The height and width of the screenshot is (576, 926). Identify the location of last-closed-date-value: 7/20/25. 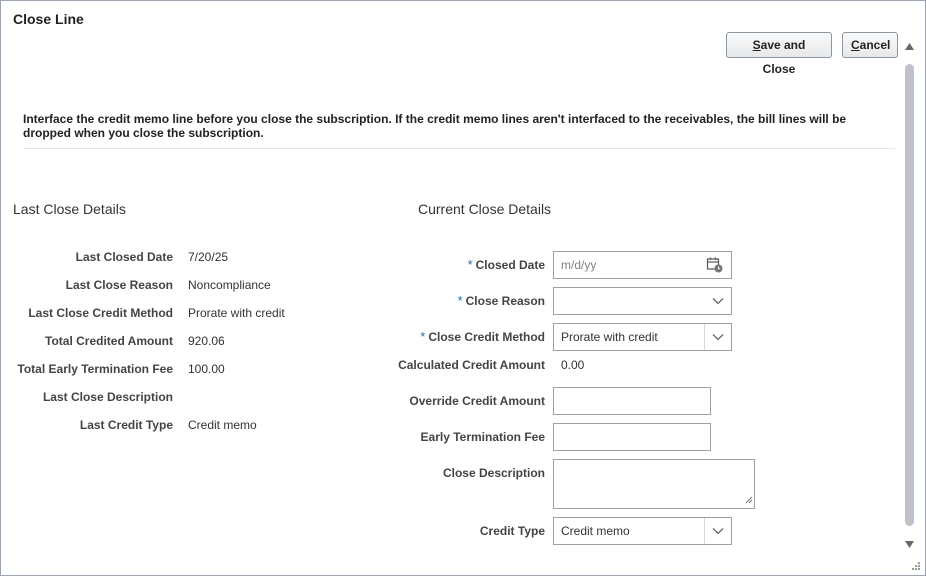
(208, 257).